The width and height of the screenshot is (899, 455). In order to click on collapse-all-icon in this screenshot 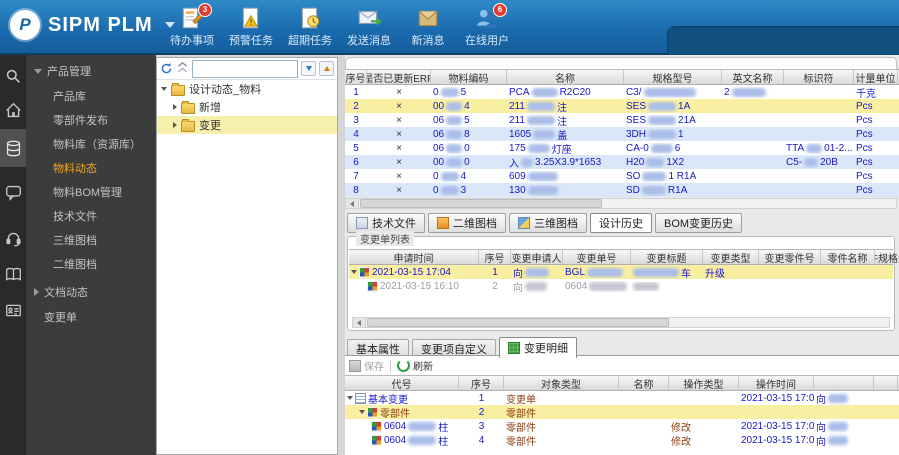, I will do `click(182, 68)`.